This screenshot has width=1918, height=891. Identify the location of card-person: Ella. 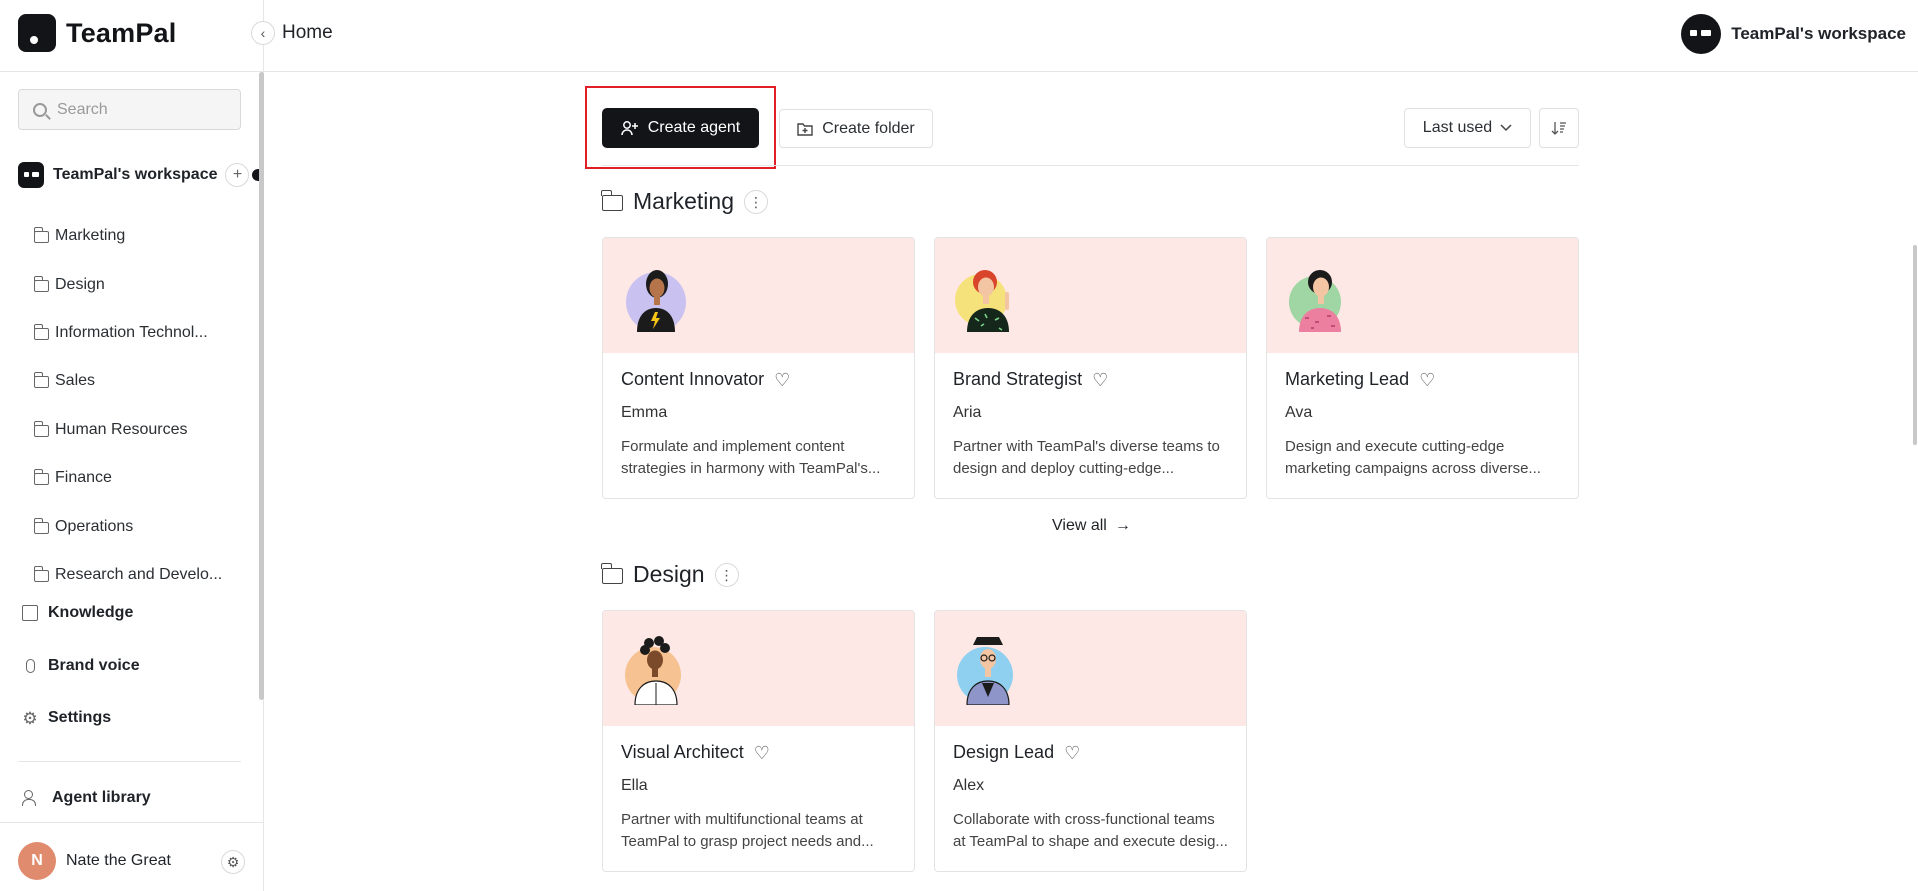
(634, 785).